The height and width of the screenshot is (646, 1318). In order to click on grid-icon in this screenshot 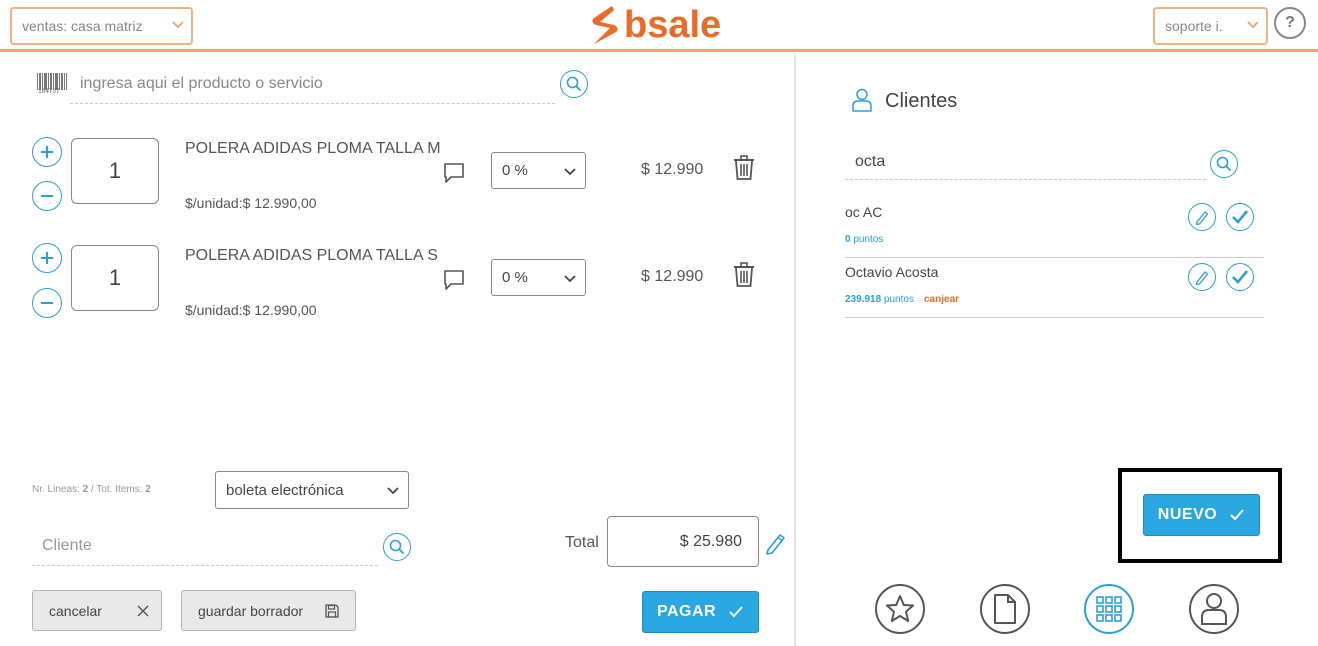, I will do `click(1109, 609)`.